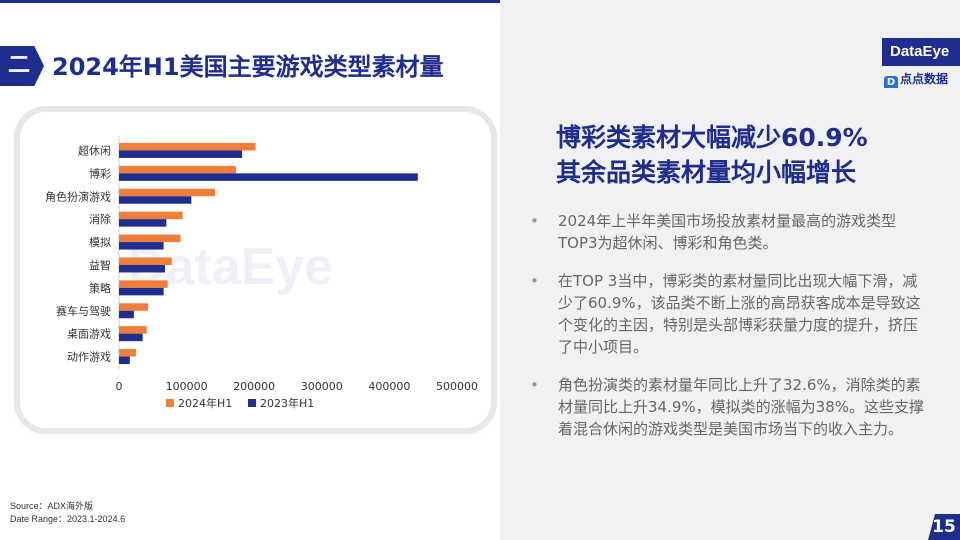 This screenshot has width=960, height=540. What do you see at coordinates (22, 66) in the screenshot?
I see `section-badge: 二` at bounding box center [22, 66].